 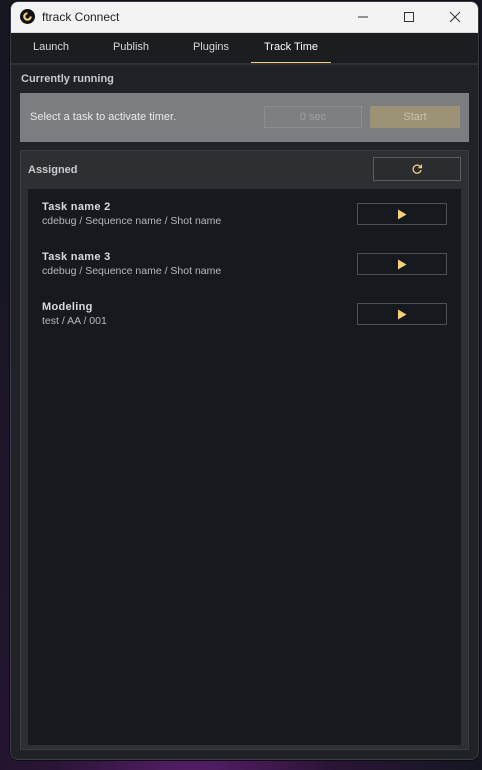 I want to click on minimize-button, so click(x=363, y=17).